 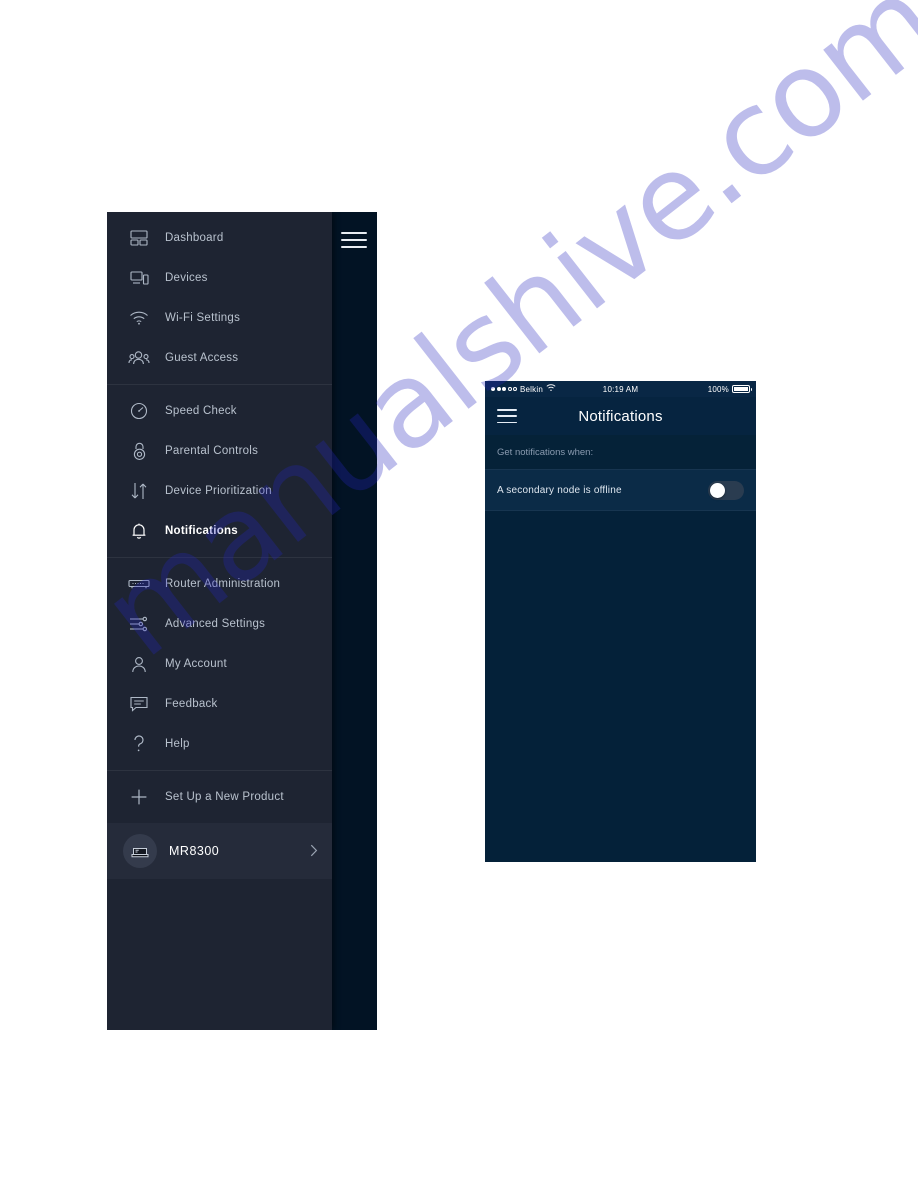 What do you see at coordinates (620, 452) in the screenshot?
I see `section-subheading: Get notifications when:` at bounding box center [620, 452].